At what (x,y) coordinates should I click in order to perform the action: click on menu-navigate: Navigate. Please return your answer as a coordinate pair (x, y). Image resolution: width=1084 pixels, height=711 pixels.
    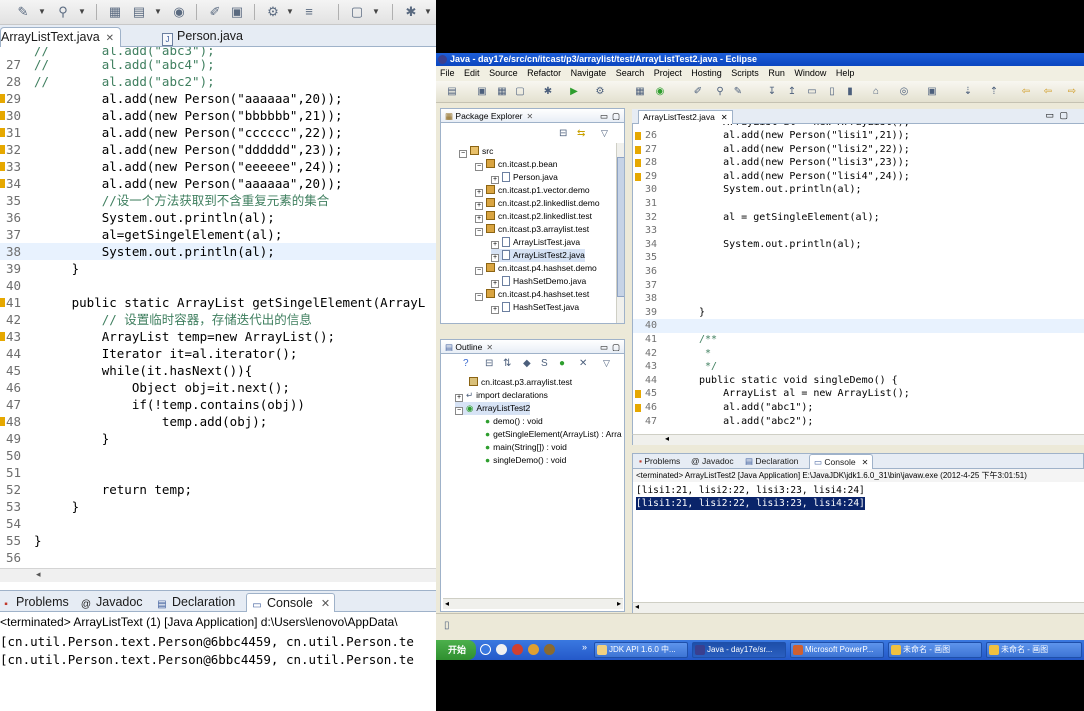
    Looking at the image, I should click on (589, 73).